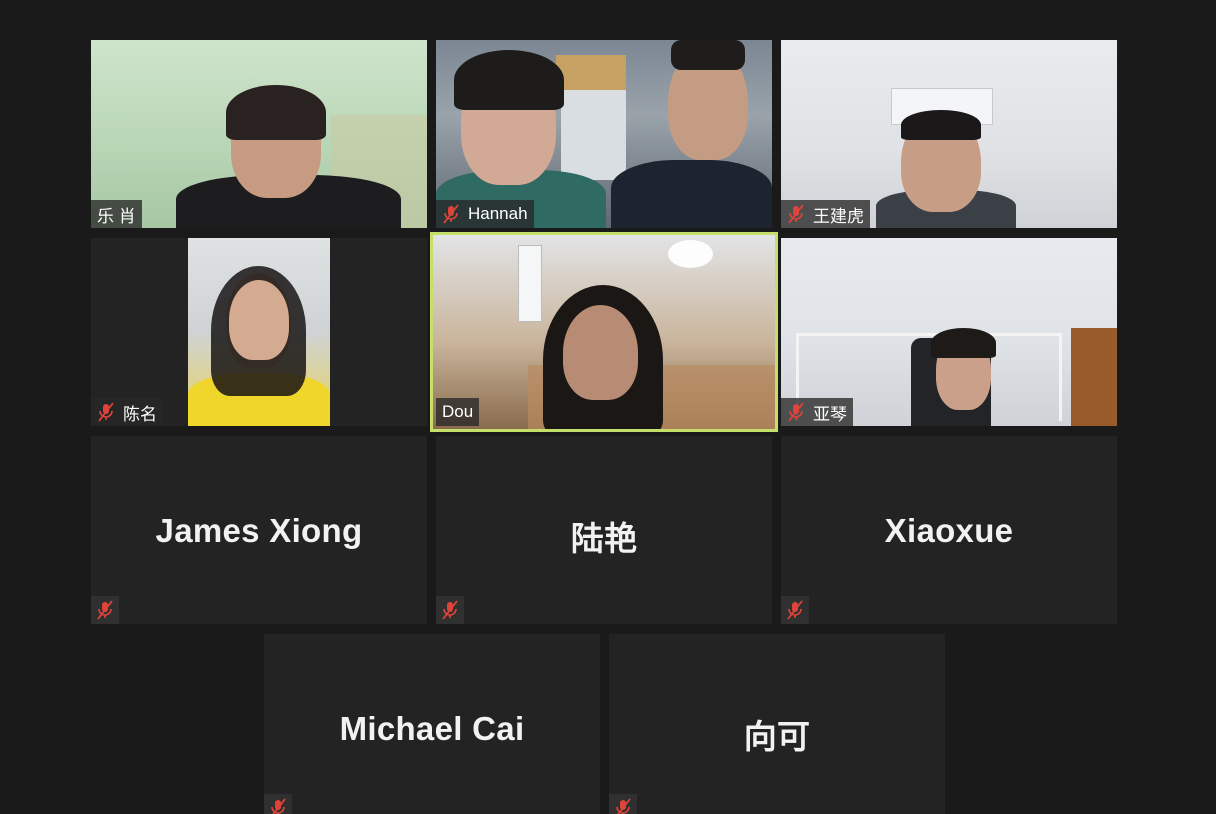  I want to click on video-tile-ya-qin: 亚琴, so click(949, 332).